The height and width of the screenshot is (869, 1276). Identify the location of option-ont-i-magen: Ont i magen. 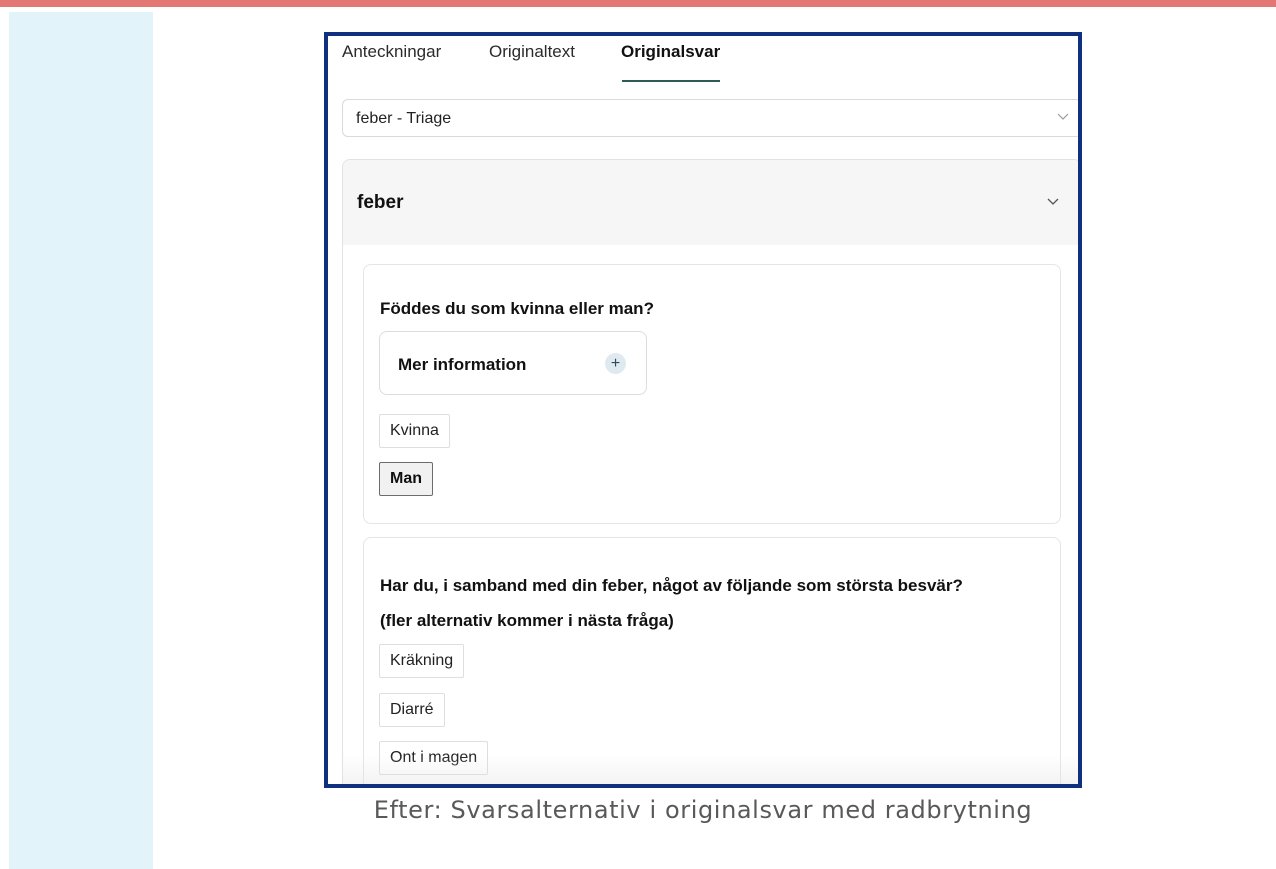
(434, 758).